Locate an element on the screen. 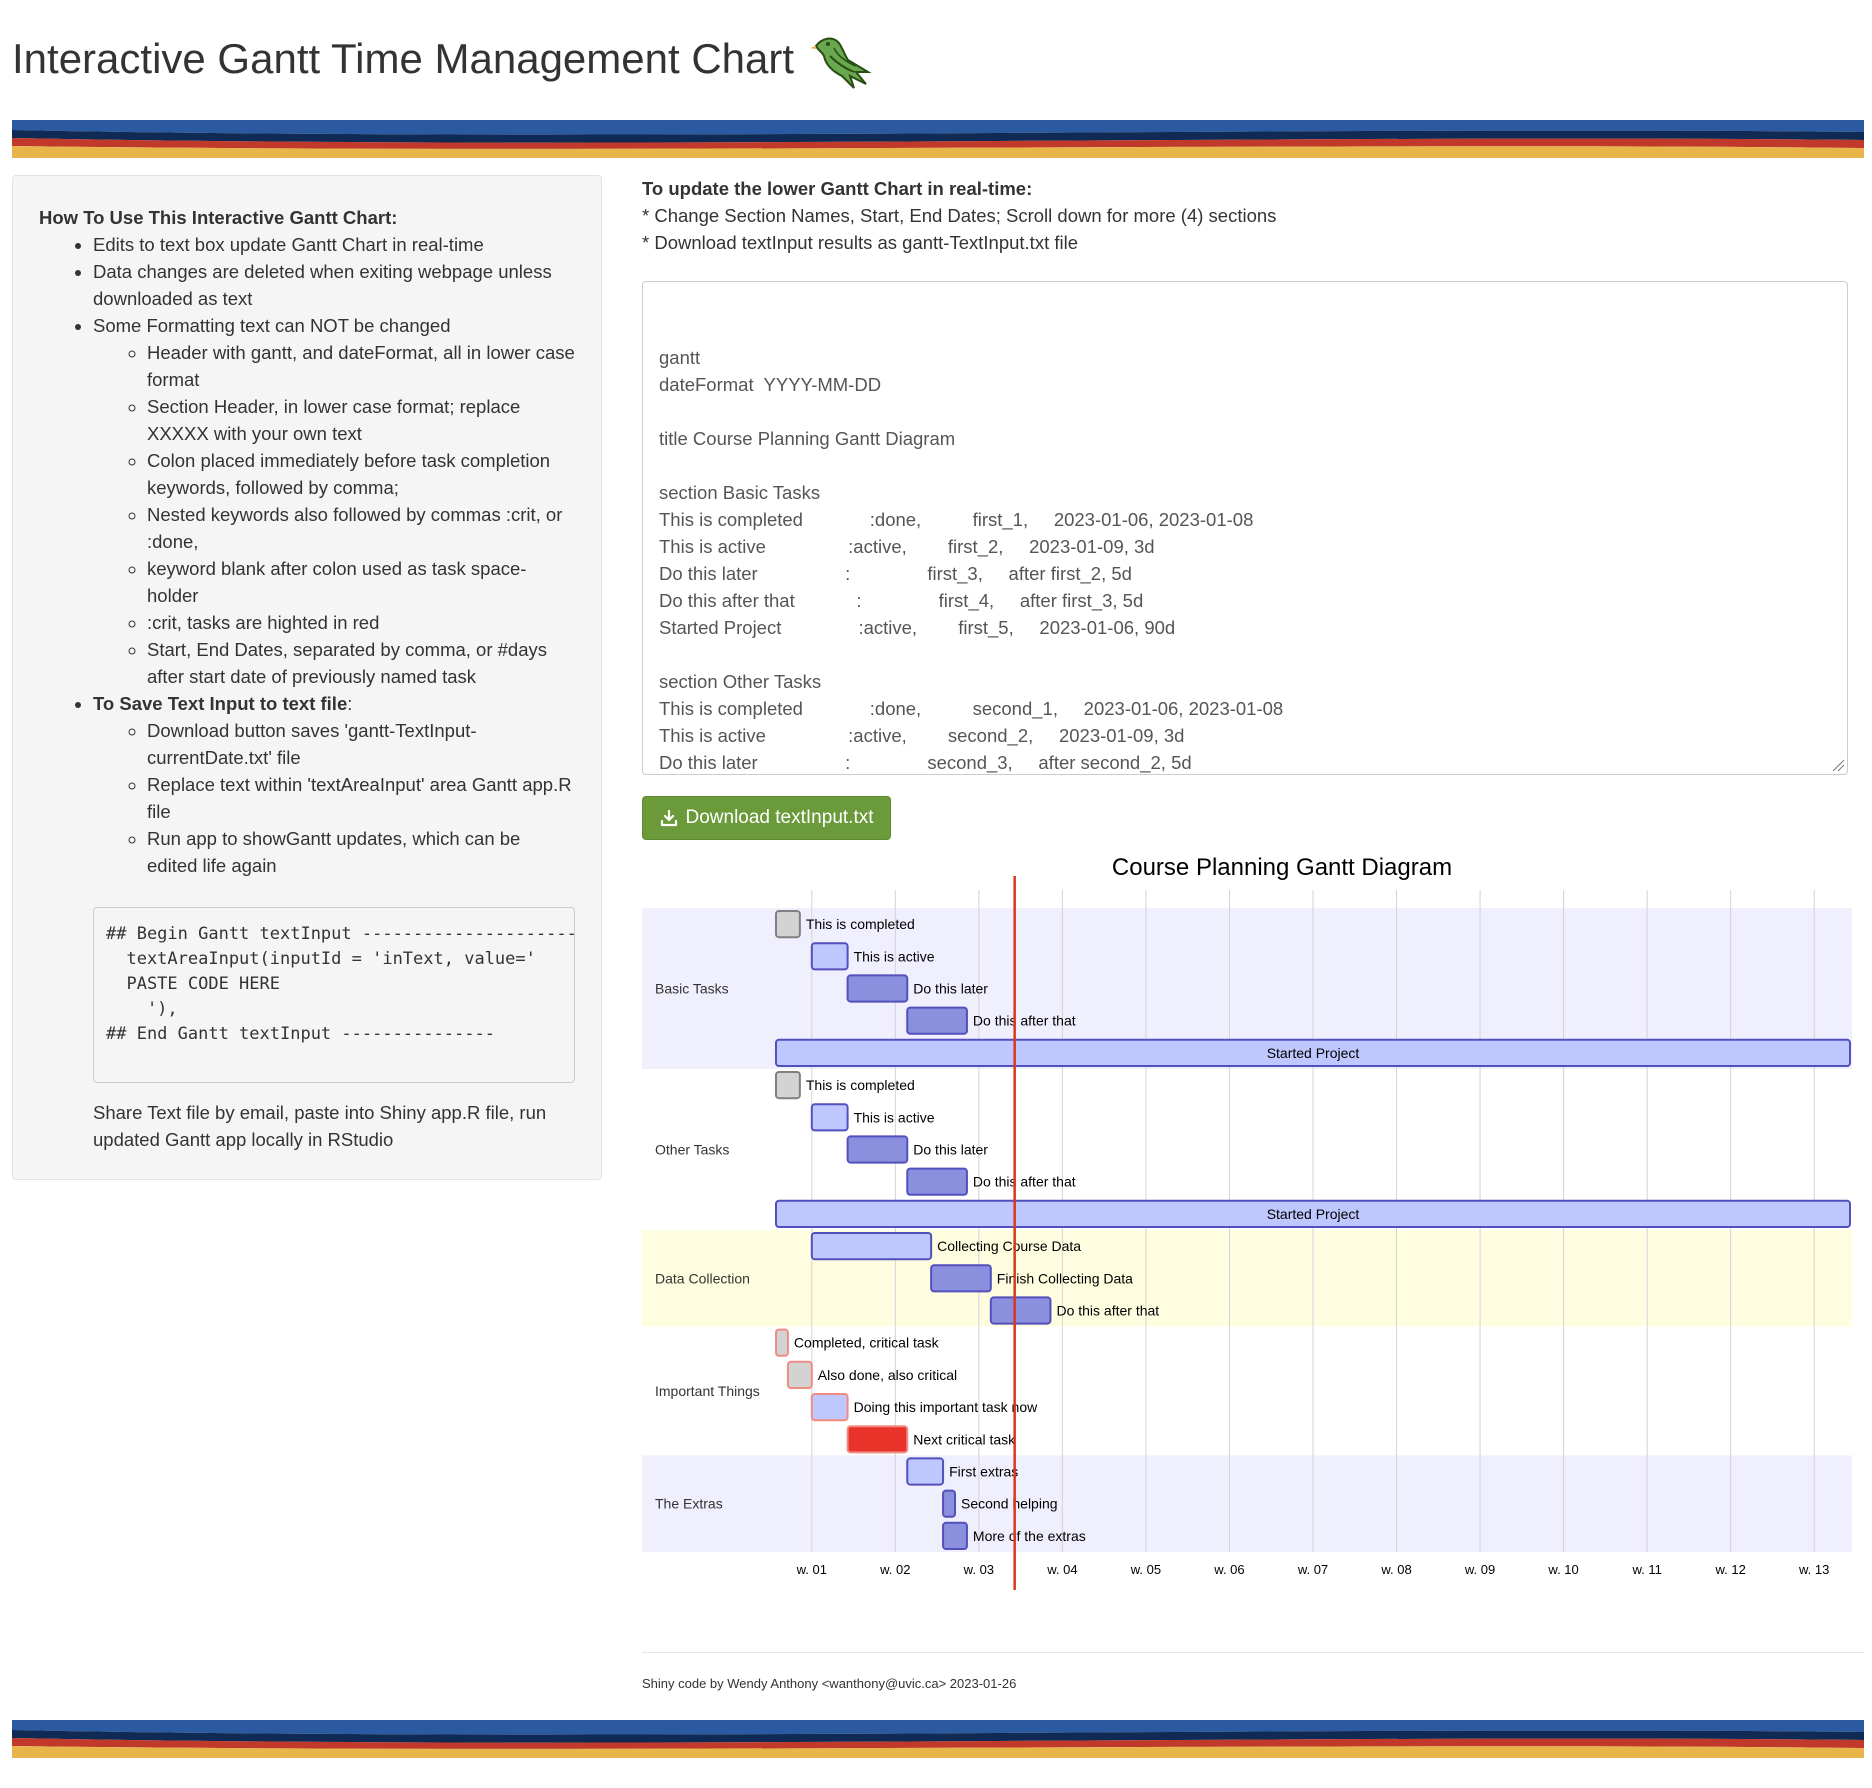 This screenshot has width=1872, height=1788. page-title: Interactive Gantt Time Management Chart is located at coordinates (443, 59).